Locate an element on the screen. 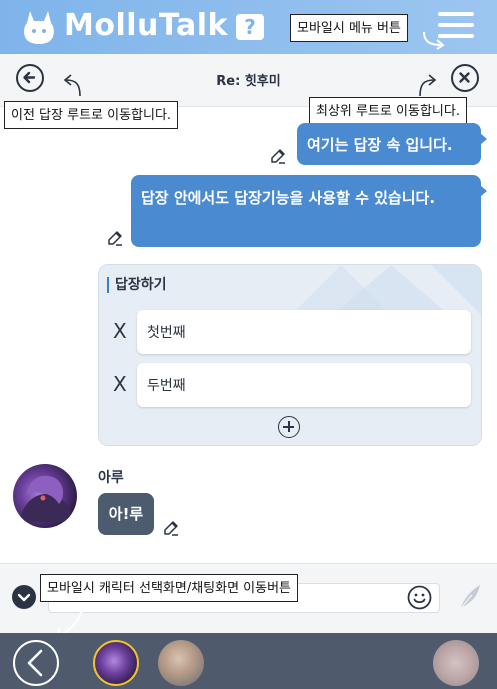 The width and height of the screenshot is (497, 689). message-bubble-own: 답장 안에서도 답장기능을 사용할 수 있습니다. is located at coordinates (309, 211).